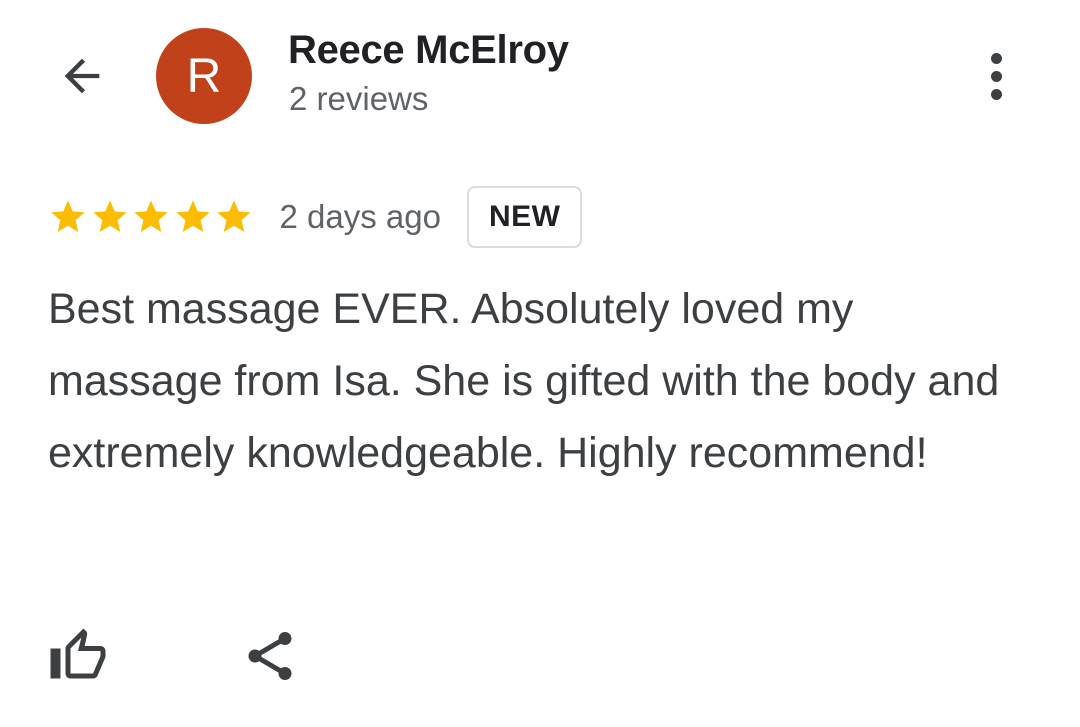  I want to click on rating-row: 2 days ago NEW, so click(315, 217).